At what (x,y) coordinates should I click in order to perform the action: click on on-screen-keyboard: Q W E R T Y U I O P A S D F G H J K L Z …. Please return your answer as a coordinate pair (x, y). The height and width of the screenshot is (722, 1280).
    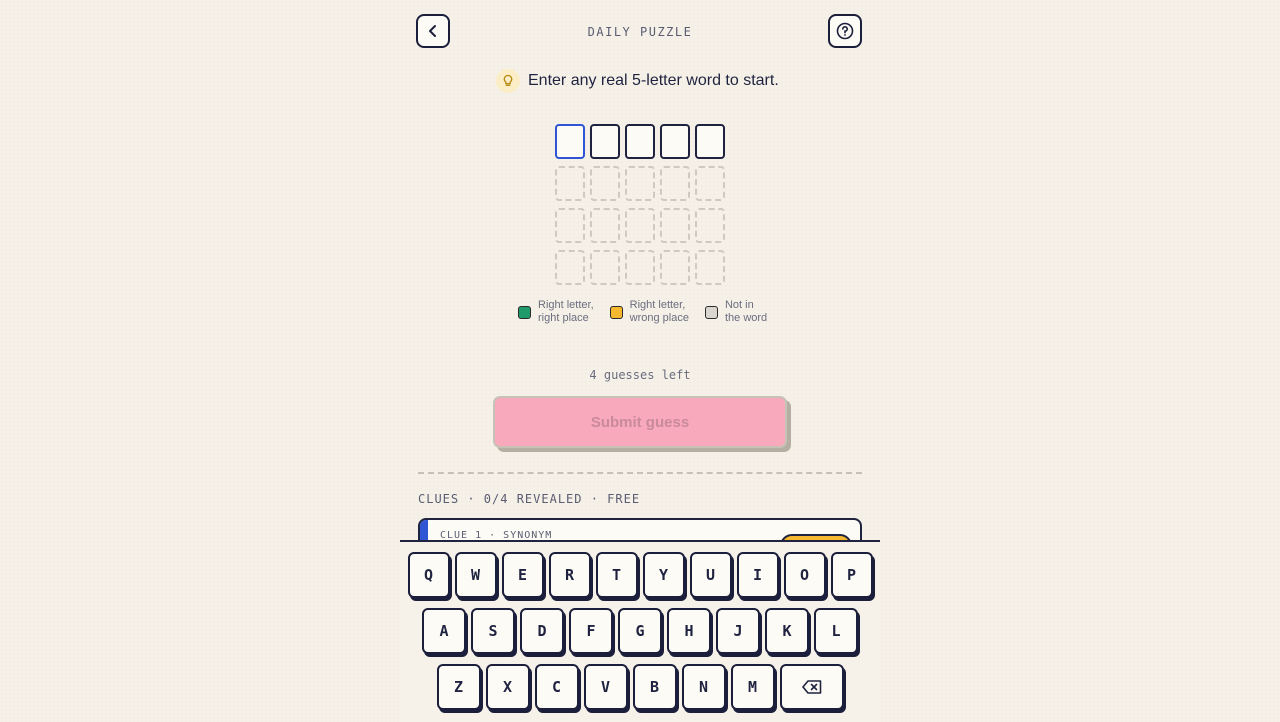
    Looking at the image, I should click on (640, 631).